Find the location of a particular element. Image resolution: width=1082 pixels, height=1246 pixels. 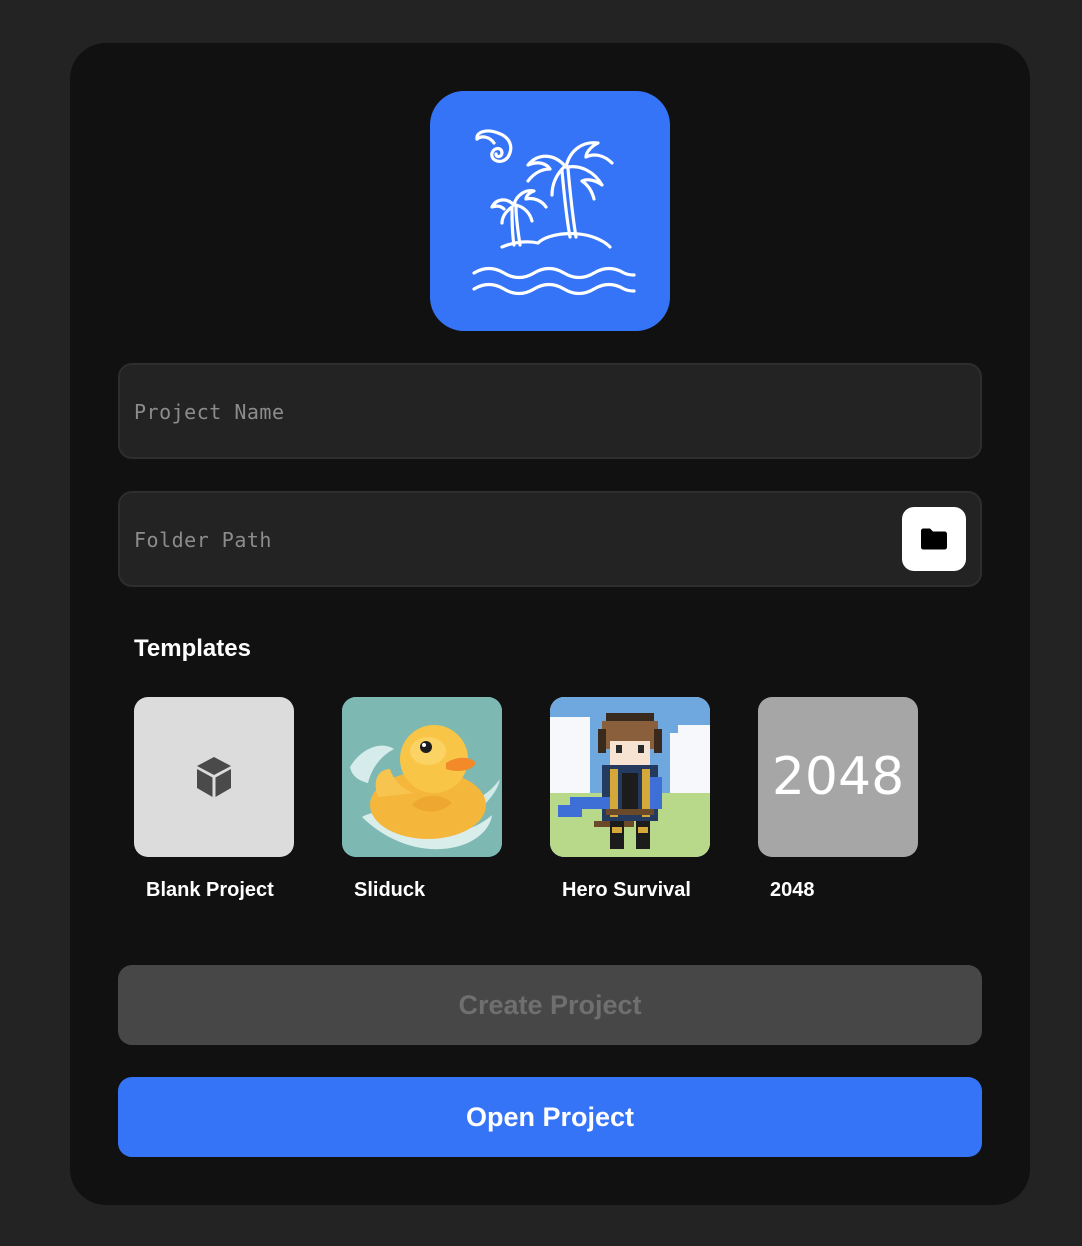

folder-icon is located at coordinates (934, 539).